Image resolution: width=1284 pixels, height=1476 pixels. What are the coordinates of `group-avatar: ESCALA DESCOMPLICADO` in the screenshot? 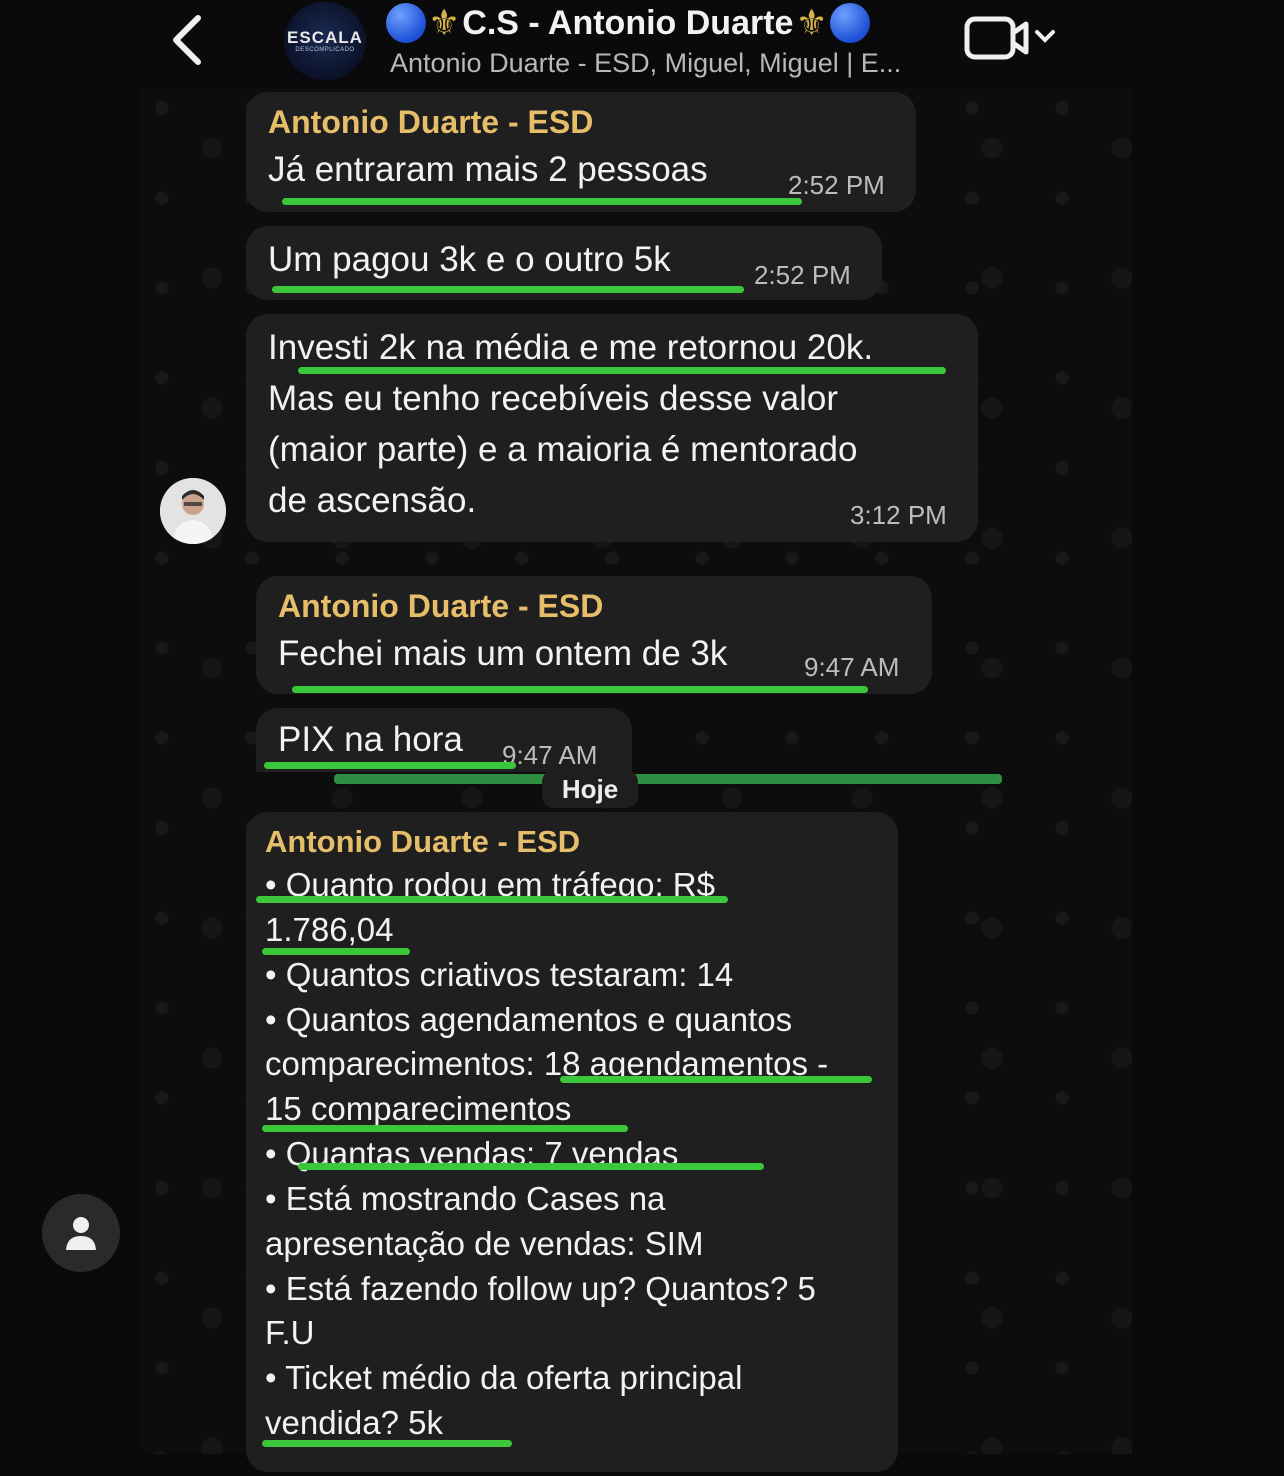 It's located at (325, 41).